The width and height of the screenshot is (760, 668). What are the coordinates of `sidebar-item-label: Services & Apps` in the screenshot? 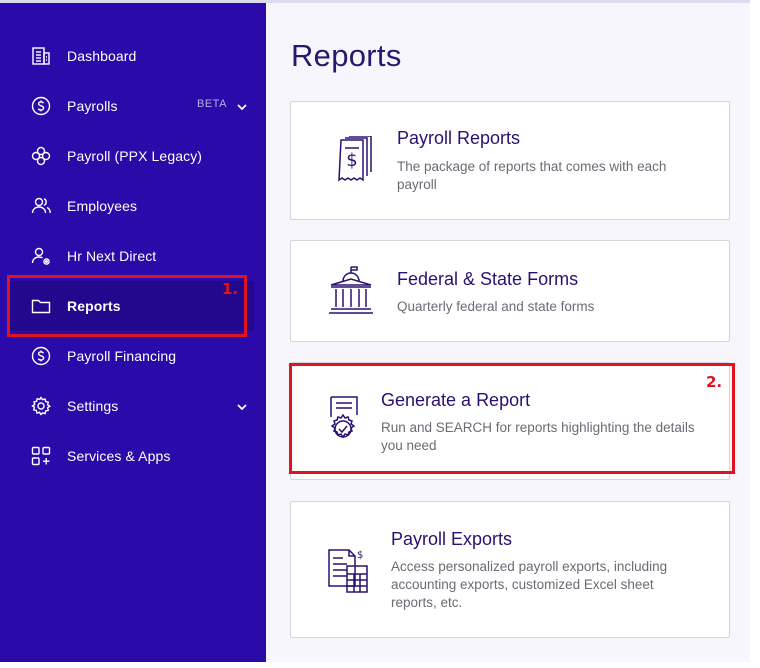 It's located at (119, 456).